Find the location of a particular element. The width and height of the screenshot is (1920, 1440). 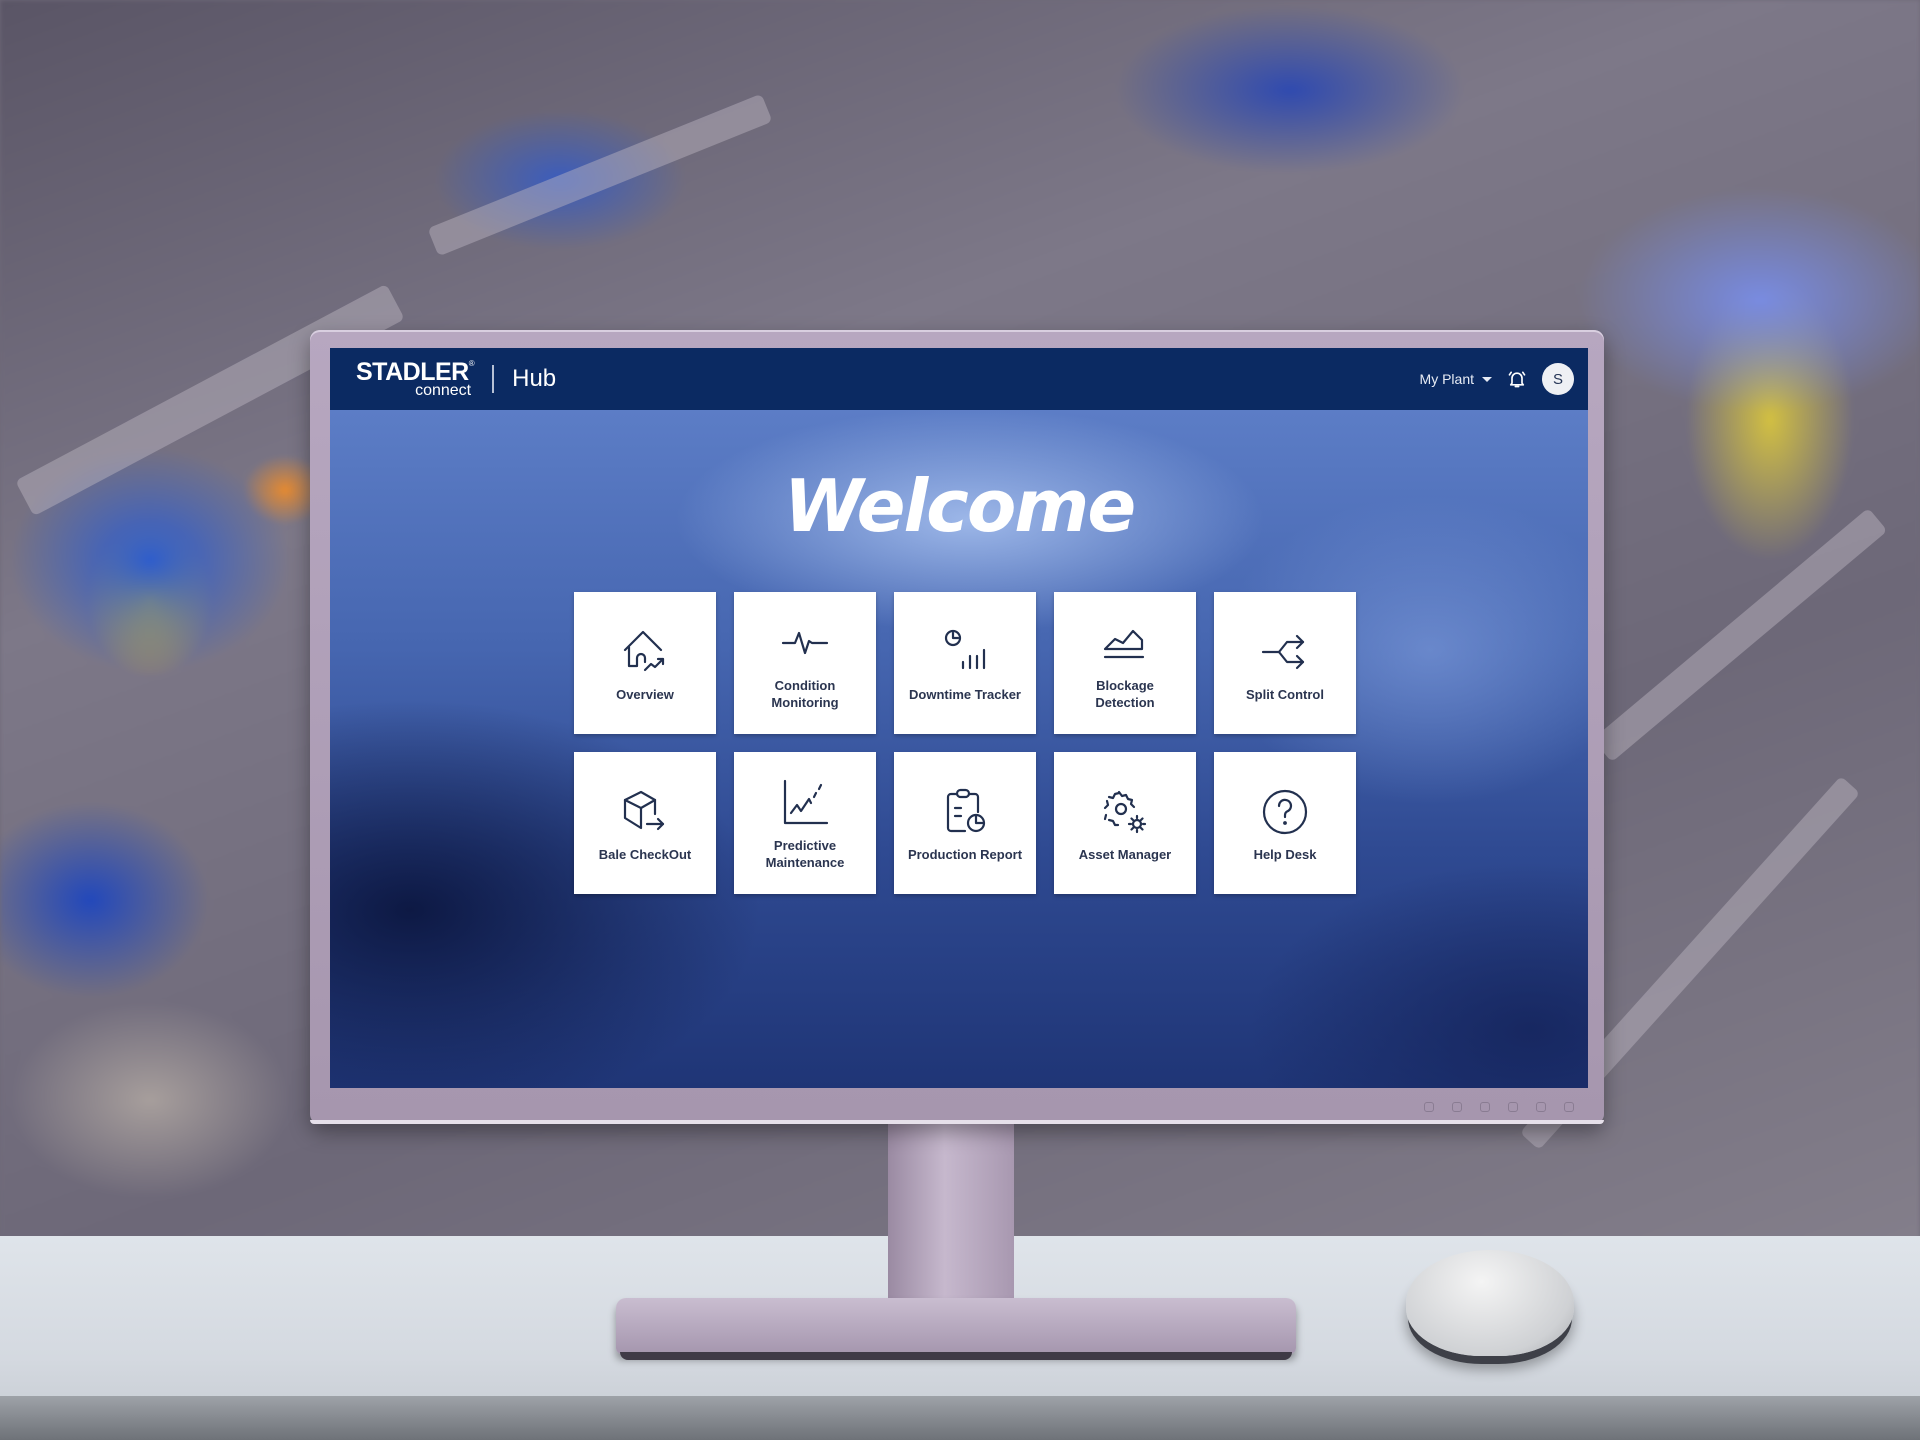

tile-label: Blockage Detection is located at coordinates (1125, 694).